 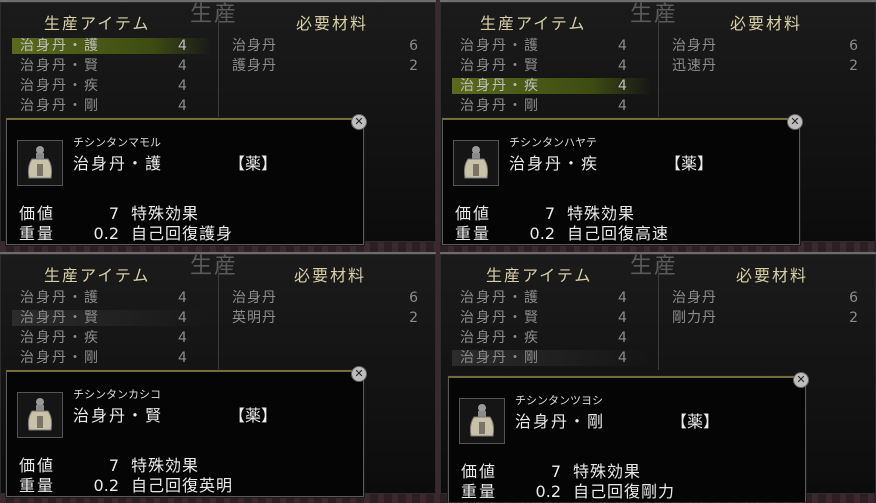 What do you see at coordinates (622, 179) in the screenshot?
I see `item-detail-popup: ✕ チシンタンハヤテ 治身丹・疾 【薬】 価値 7 特殊効果 重量 0.2 自己回復高速` at bounding box center [622, 179].